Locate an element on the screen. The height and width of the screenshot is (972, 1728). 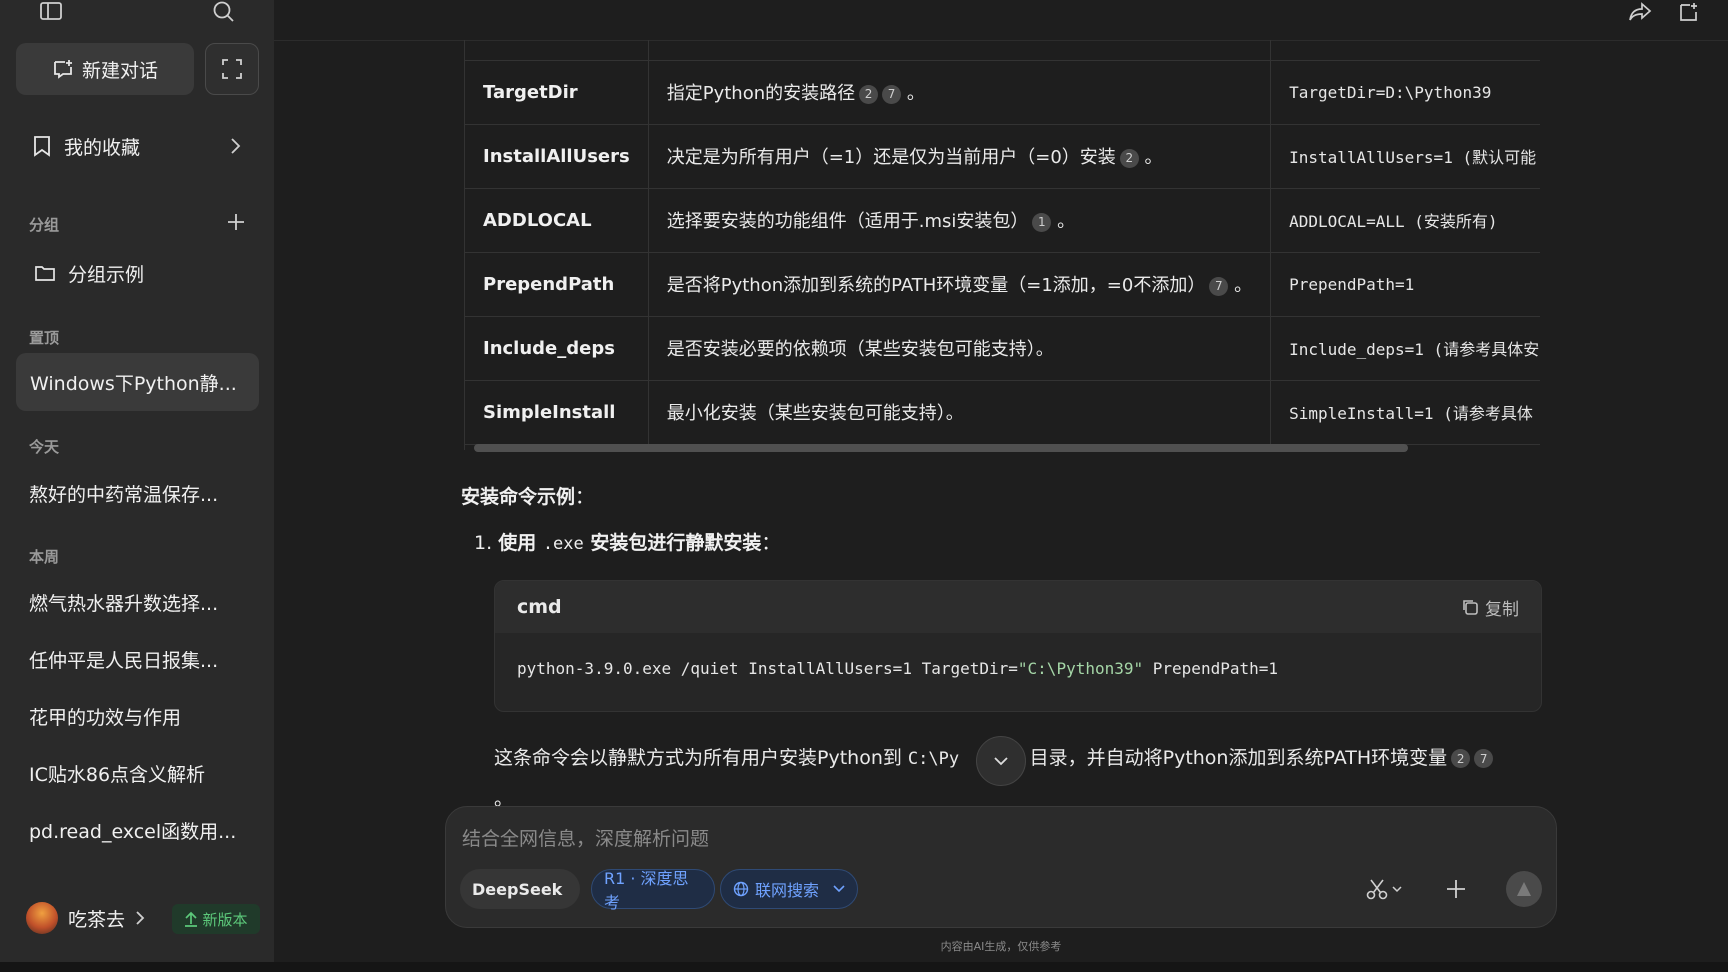
copy-button: 复制 is located at coordinates (1490, 607).